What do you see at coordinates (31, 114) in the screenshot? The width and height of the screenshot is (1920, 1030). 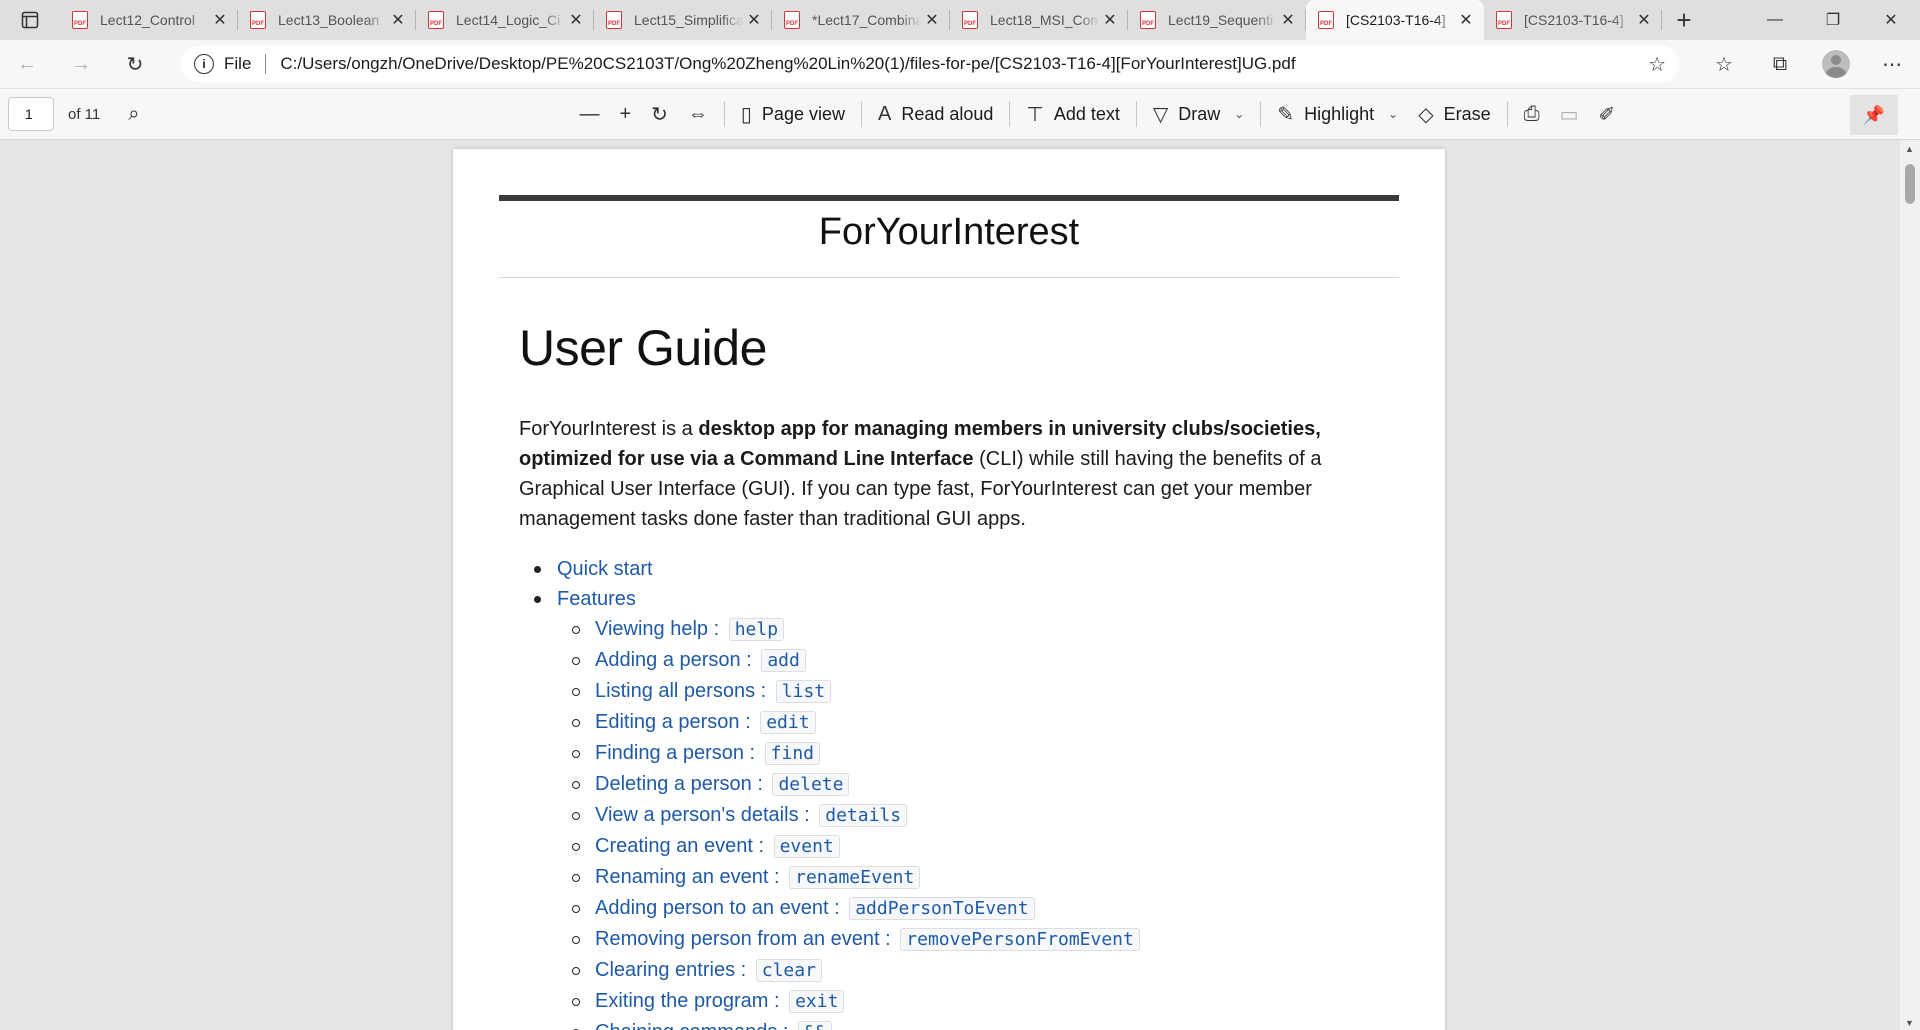 I see `page-number-input: 1` at bounding box center [31, 114].